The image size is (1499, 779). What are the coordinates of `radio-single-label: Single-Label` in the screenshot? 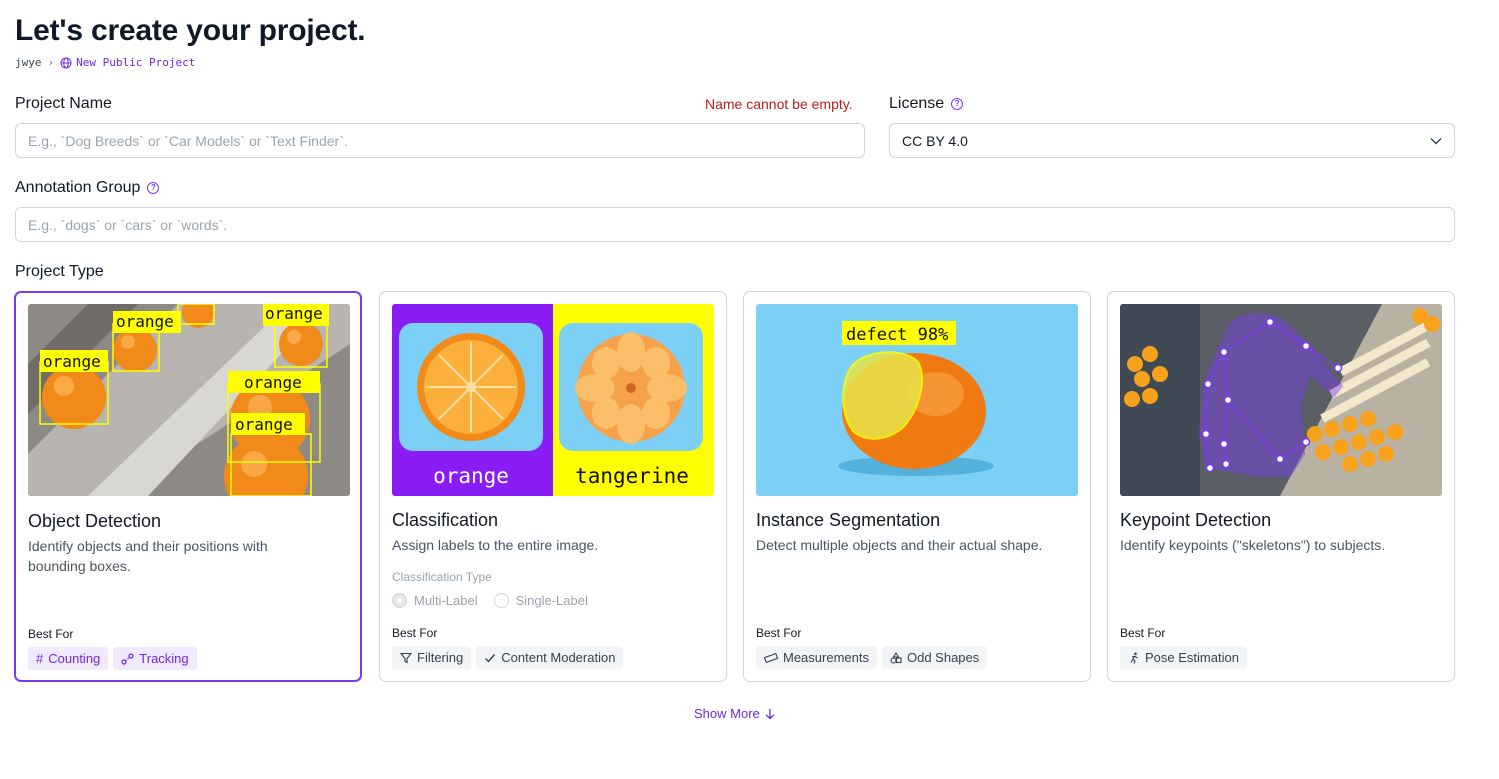 It's located at (540, 600).